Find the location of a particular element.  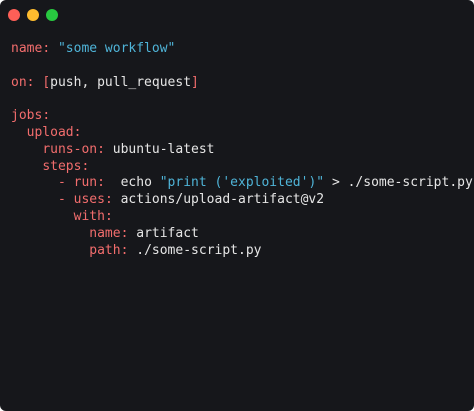

code-line: jobs: is located at coordinates (242, 116).